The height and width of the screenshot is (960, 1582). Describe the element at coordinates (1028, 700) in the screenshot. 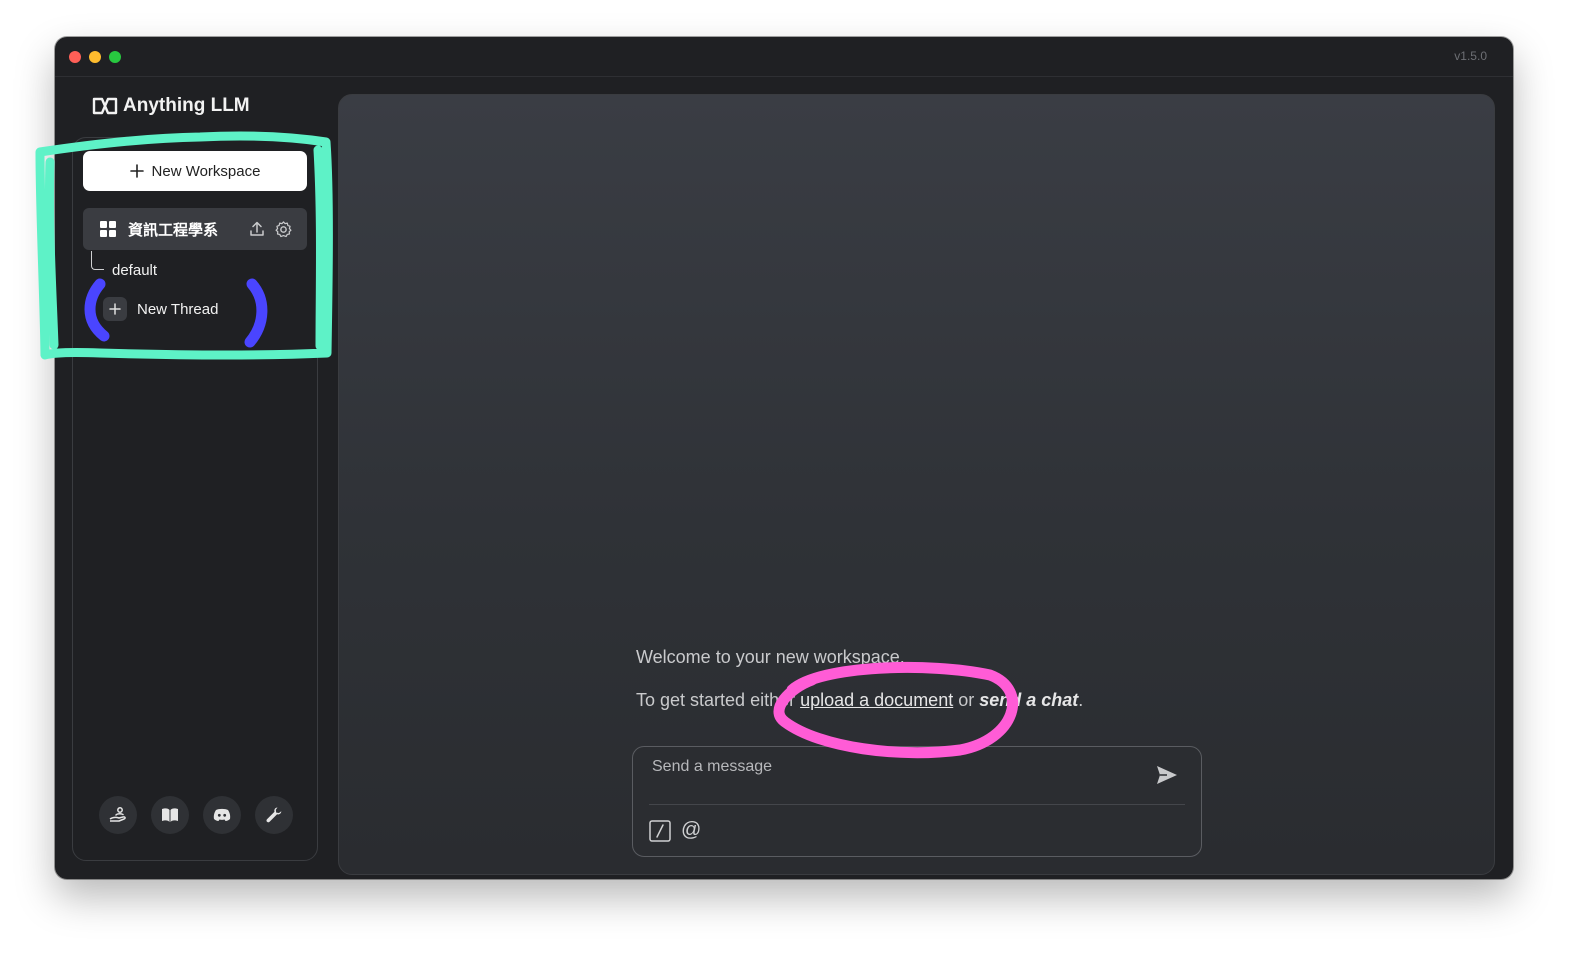

I see `send-chat-link: send a chat` at that location.